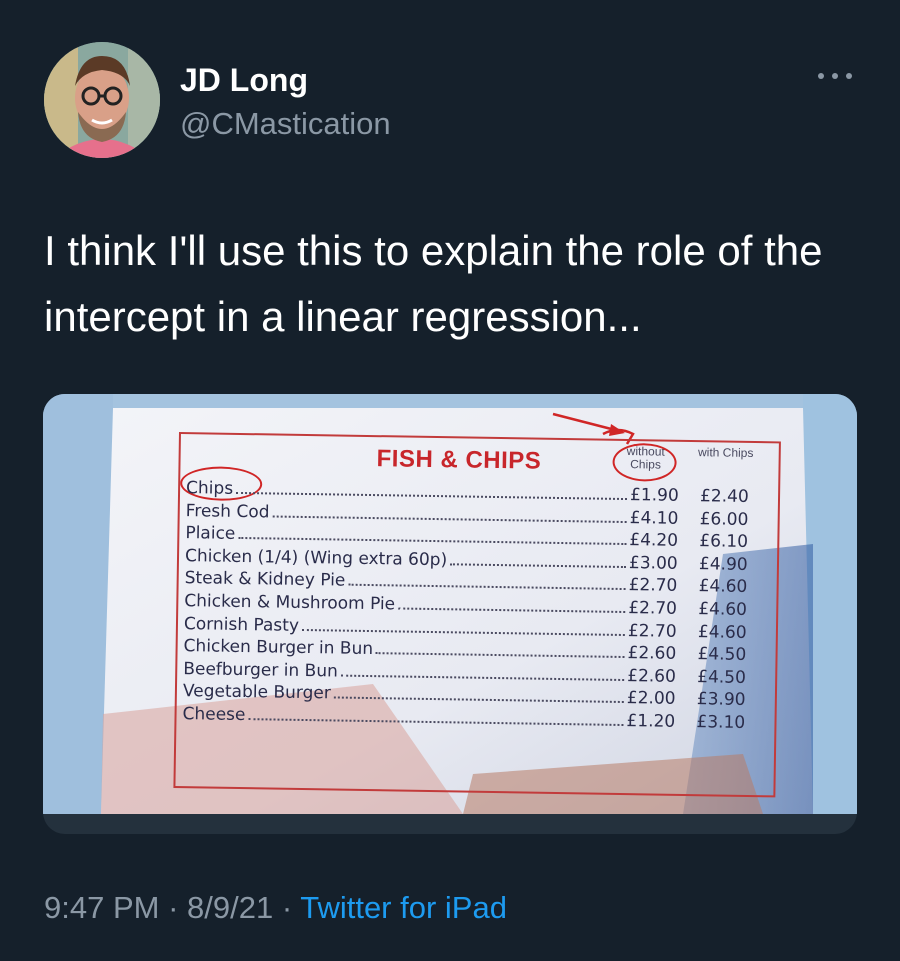 The height and width of the screenshot is (961, 900). Describe the element at coordinates (654, 495) in the screenshot. I see `price-without-chips: £1.90` at that location.